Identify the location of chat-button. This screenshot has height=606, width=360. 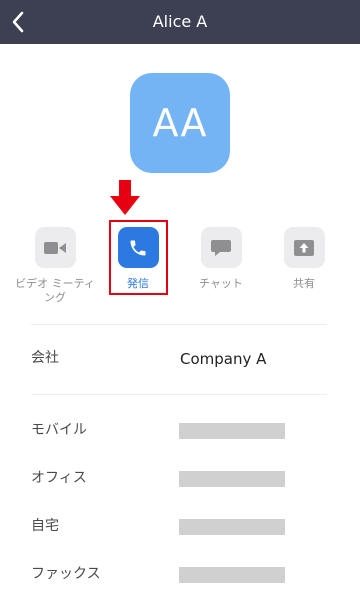
(221, 247).